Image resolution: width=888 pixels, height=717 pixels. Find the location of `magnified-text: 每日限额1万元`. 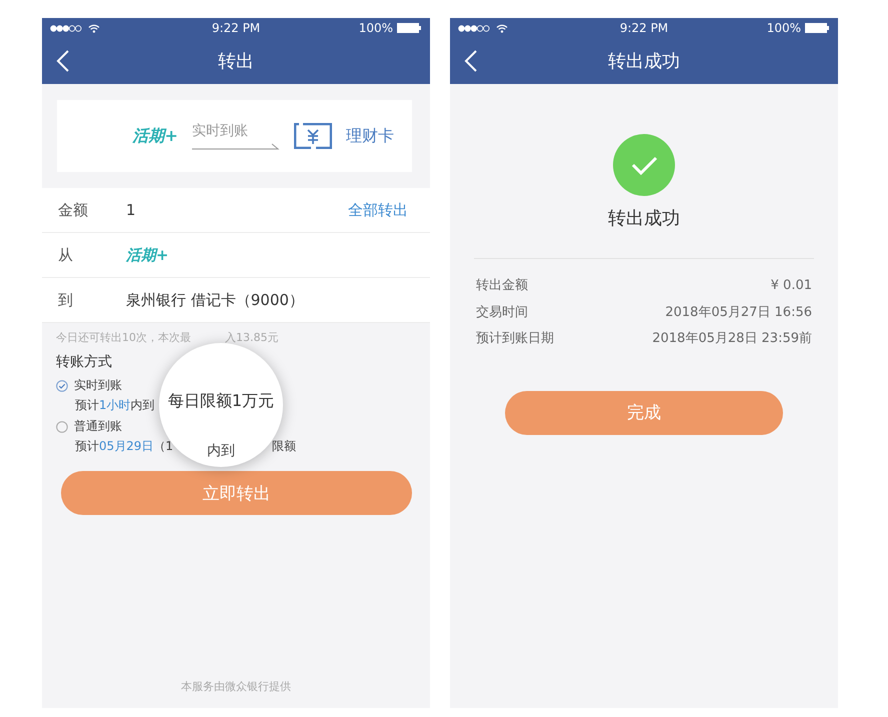

magnified-text: 每日限额1万元 is located at coordinates (221, 401).